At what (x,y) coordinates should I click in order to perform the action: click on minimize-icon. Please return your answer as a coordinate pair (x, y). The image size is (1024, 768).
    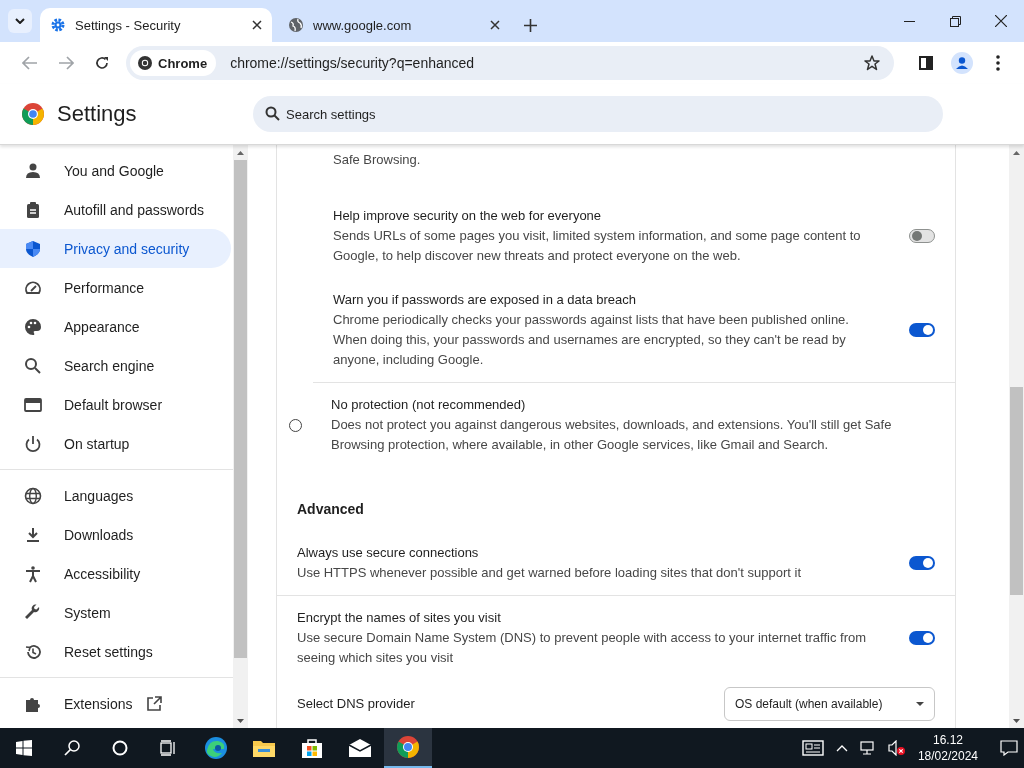
    Looking at the image, I should click on (909, 21).